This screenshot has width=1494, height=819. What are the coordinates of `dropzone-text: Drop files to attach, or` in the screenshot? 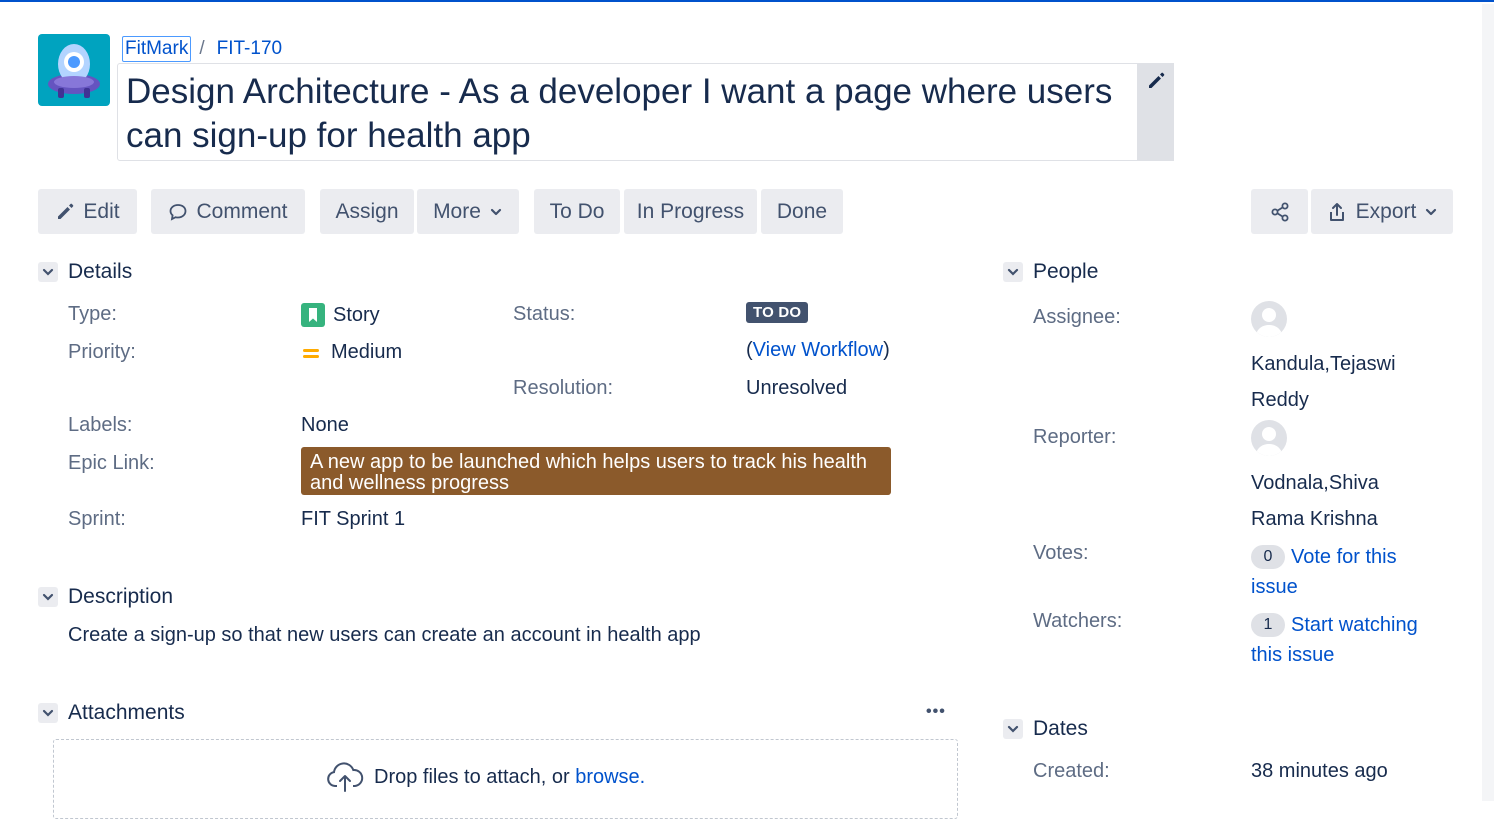 It's located at (475, 776).